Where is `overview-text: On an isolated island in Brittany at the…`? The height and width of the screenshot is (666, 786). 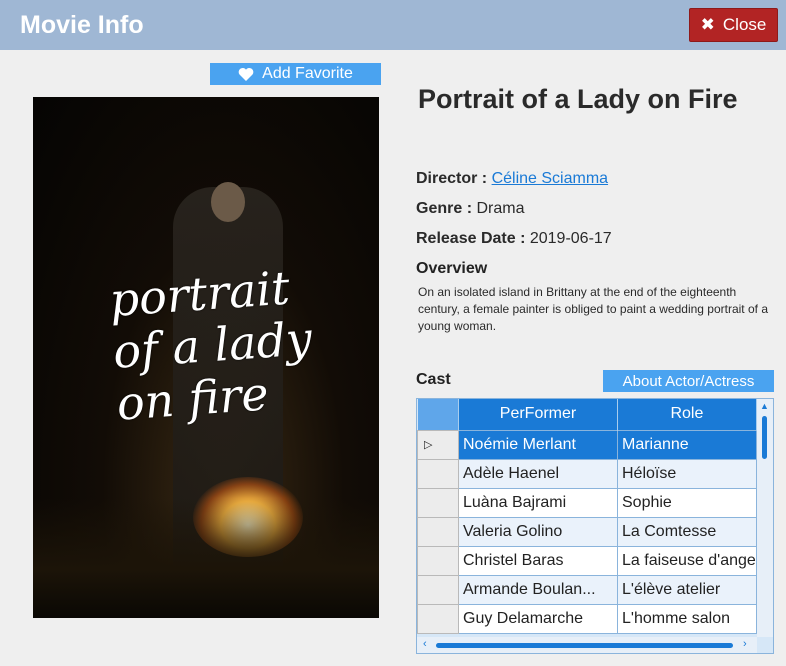 overview-text: On an isolated island in Brittany at the… is located at coordinates (593, 309).